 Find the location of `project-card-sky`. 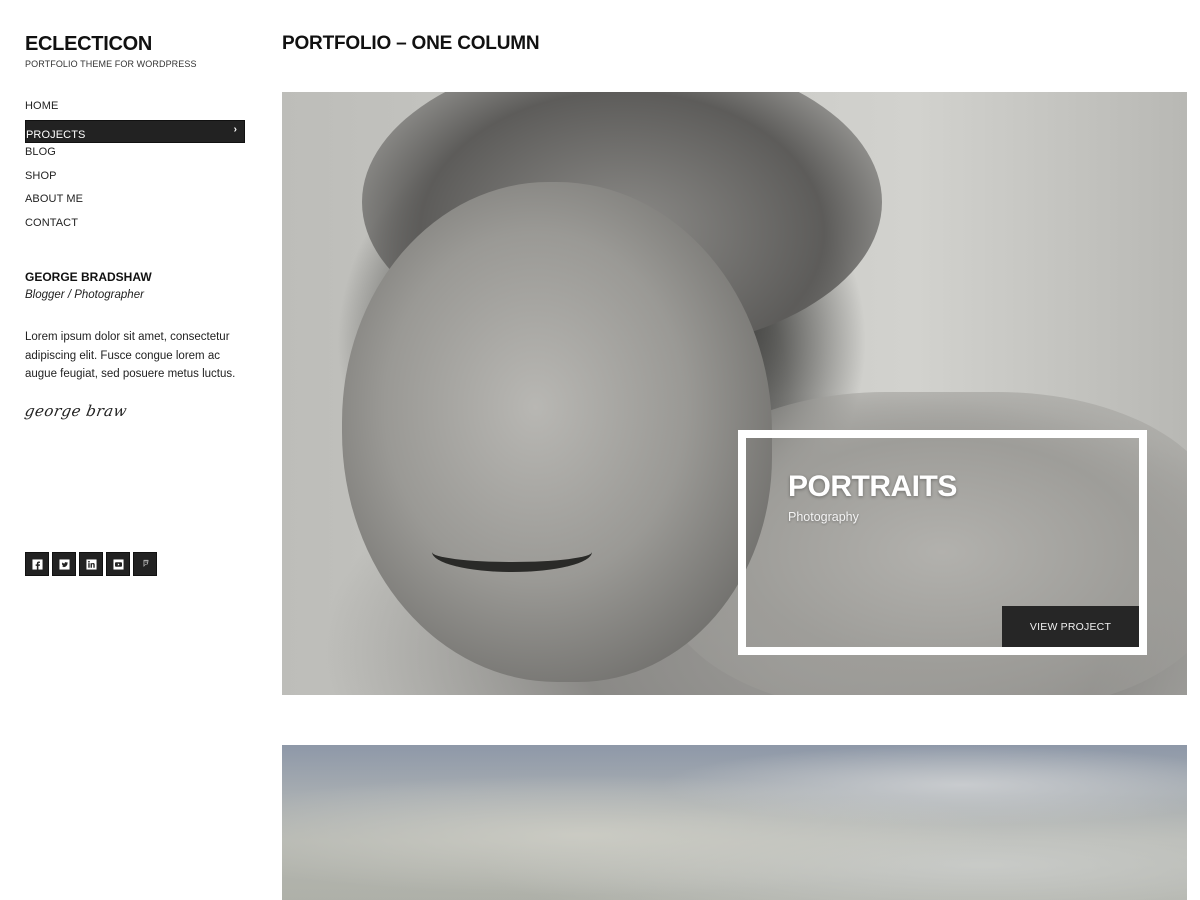

project-card-sky is located at coordinates (734, 822).